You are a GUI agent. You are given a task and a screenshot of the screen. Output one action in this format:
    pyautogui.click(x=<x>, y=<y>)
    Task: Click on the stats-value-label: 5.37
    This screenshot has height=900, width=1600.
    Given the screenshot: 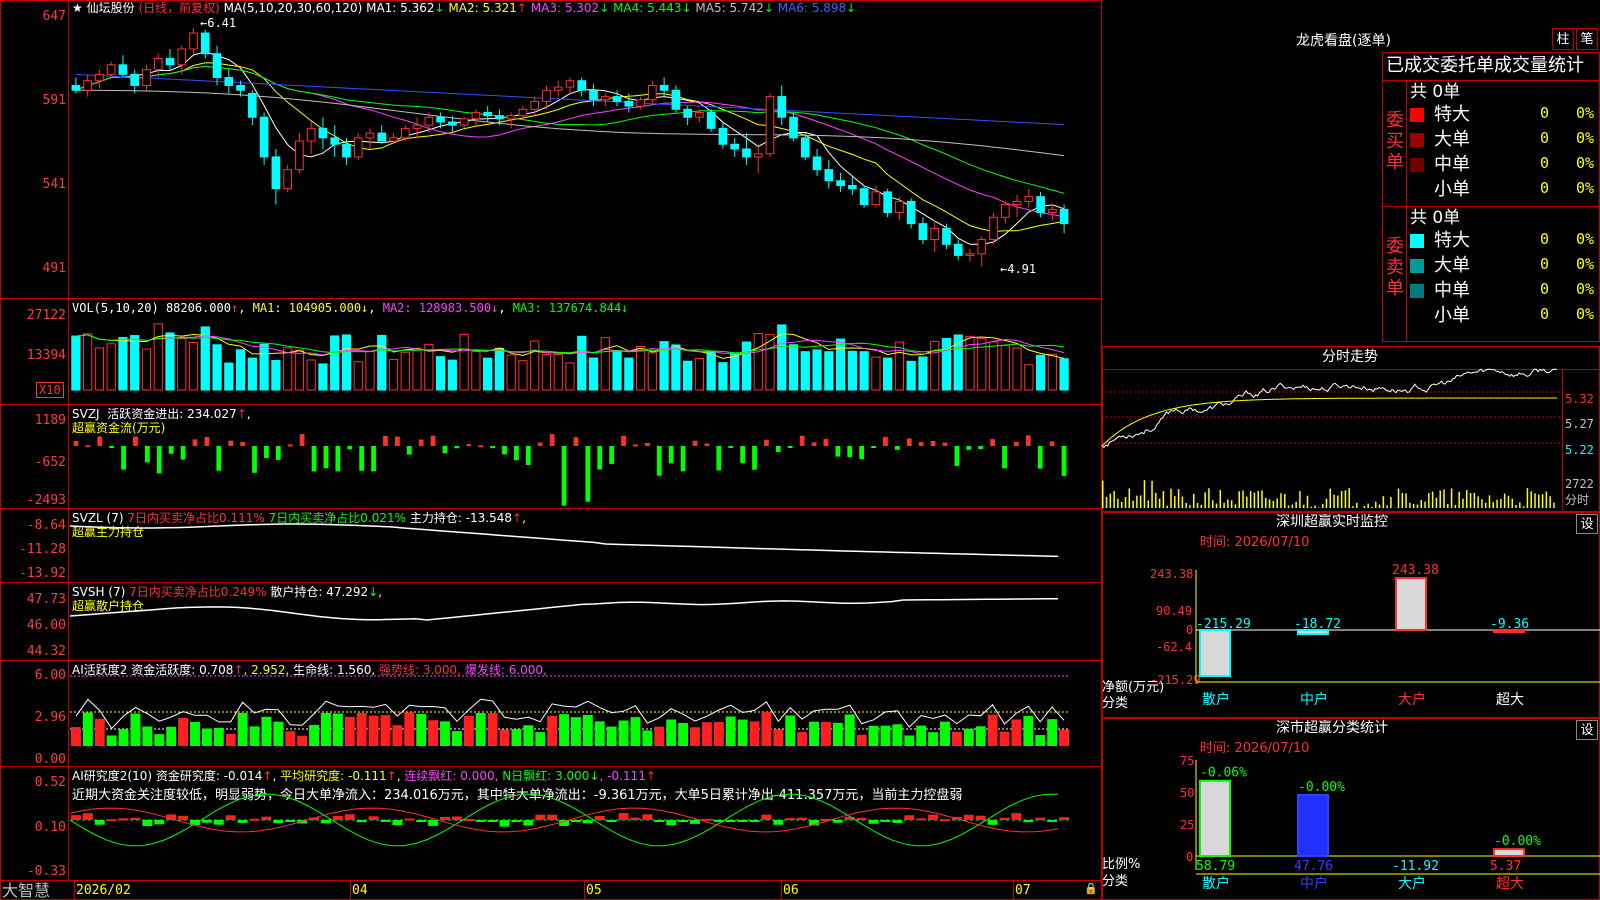 What is the action you would take?
    pyautogui.click(x=1505, y=866)
    